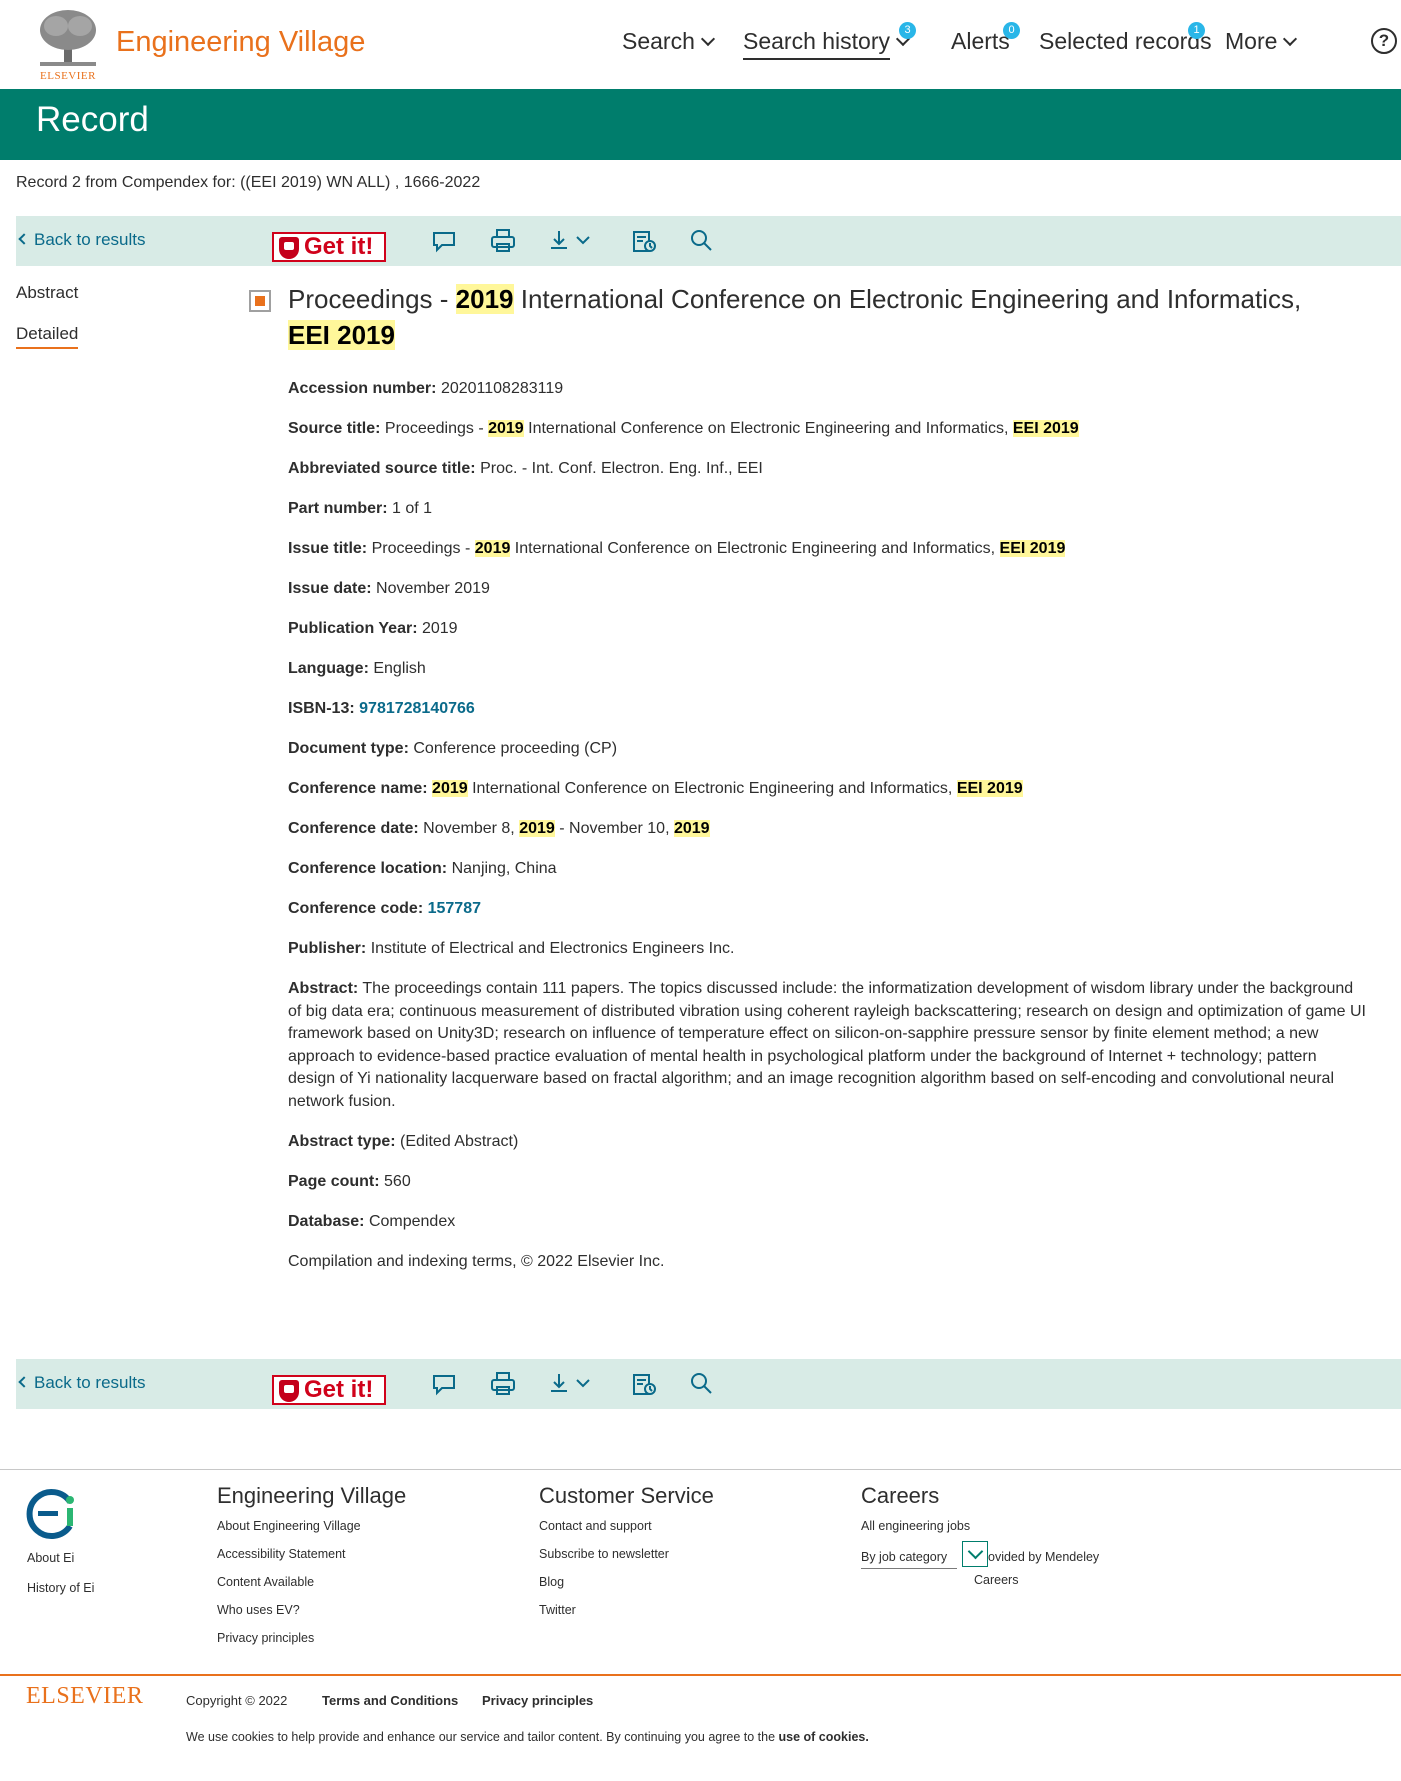 The image size is (1401, 1781). Describe the element at coordinates (368, 868) in the screenshot. I see `field-label: Conference location:` at that location.